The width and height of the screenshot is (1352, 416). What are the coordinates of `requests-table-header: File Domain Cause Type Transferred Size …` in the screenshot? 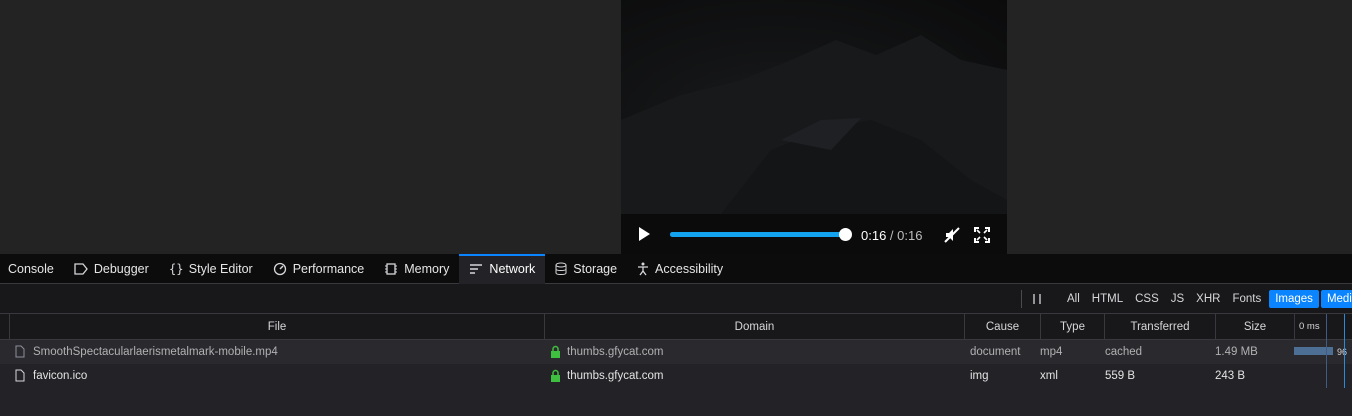 It's located at (676, 327).